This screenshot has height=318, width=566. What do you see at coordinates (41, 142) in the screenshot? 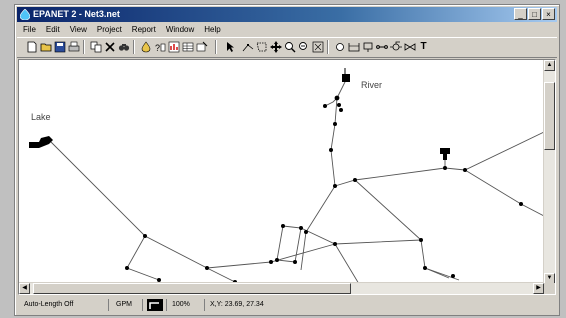
I see `lake-reservoir` at bounding box center [41, 142].